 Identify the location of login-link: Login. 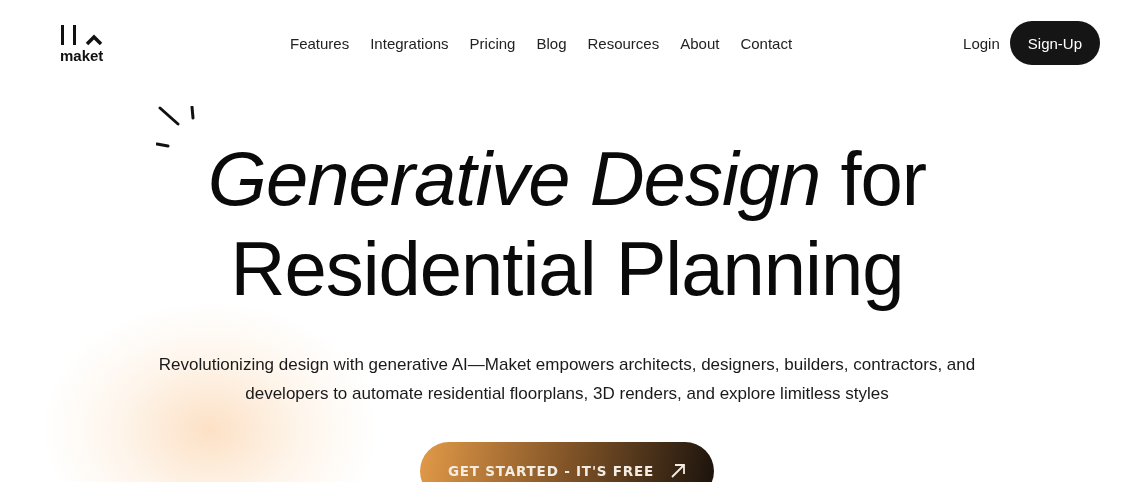
(981, 43).